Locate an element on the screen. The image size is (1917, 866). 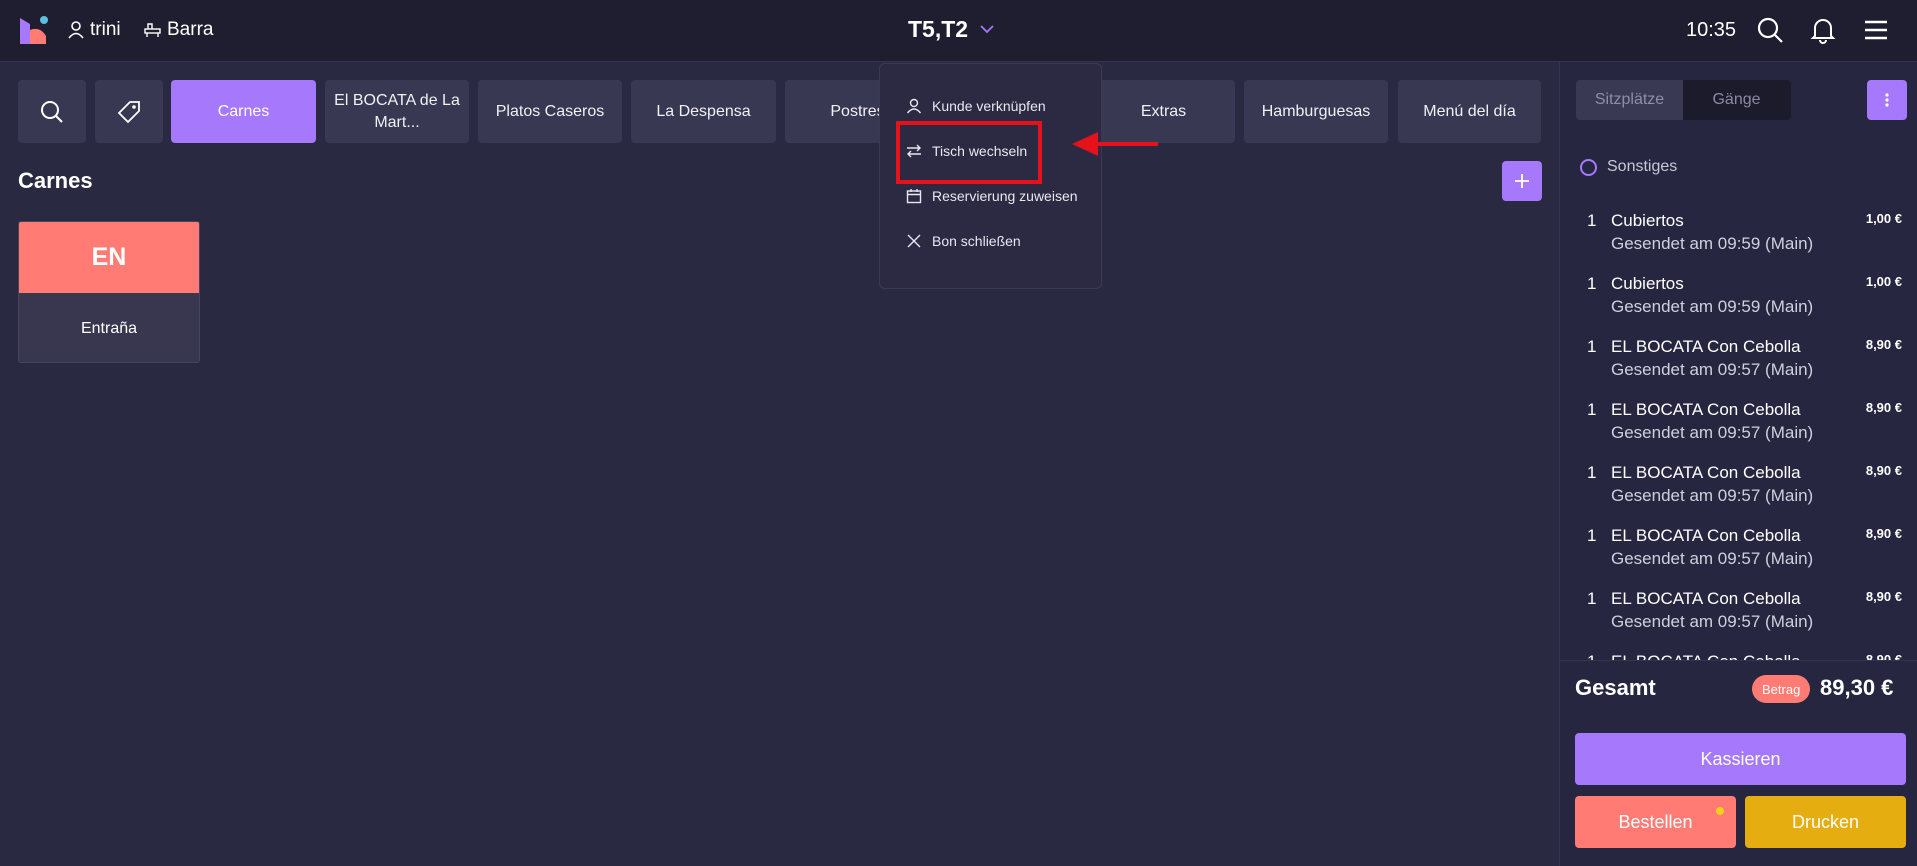
tab-la-despensa: La Despensa is located at coordinates (703, 111).